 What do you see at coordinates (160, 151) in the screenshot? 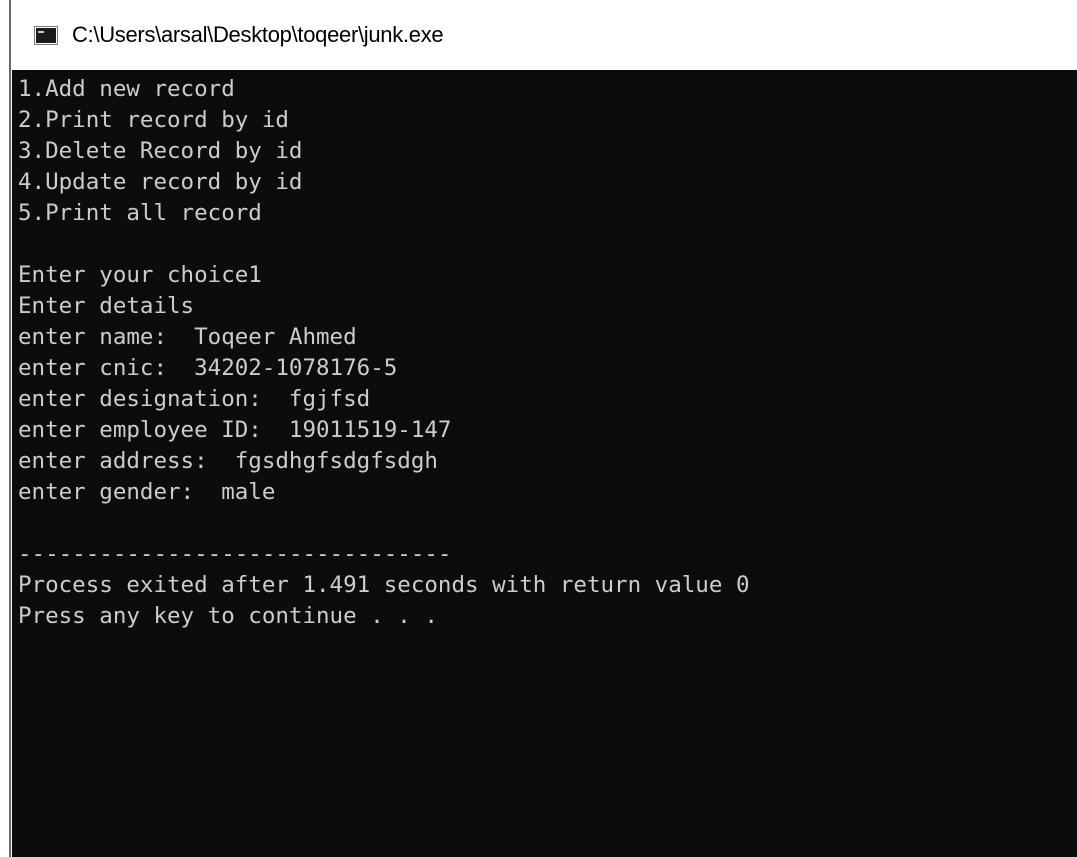
I see `menu-option-delete-by-id: 3.Delete Record by id` at bounding box center [160, 151].